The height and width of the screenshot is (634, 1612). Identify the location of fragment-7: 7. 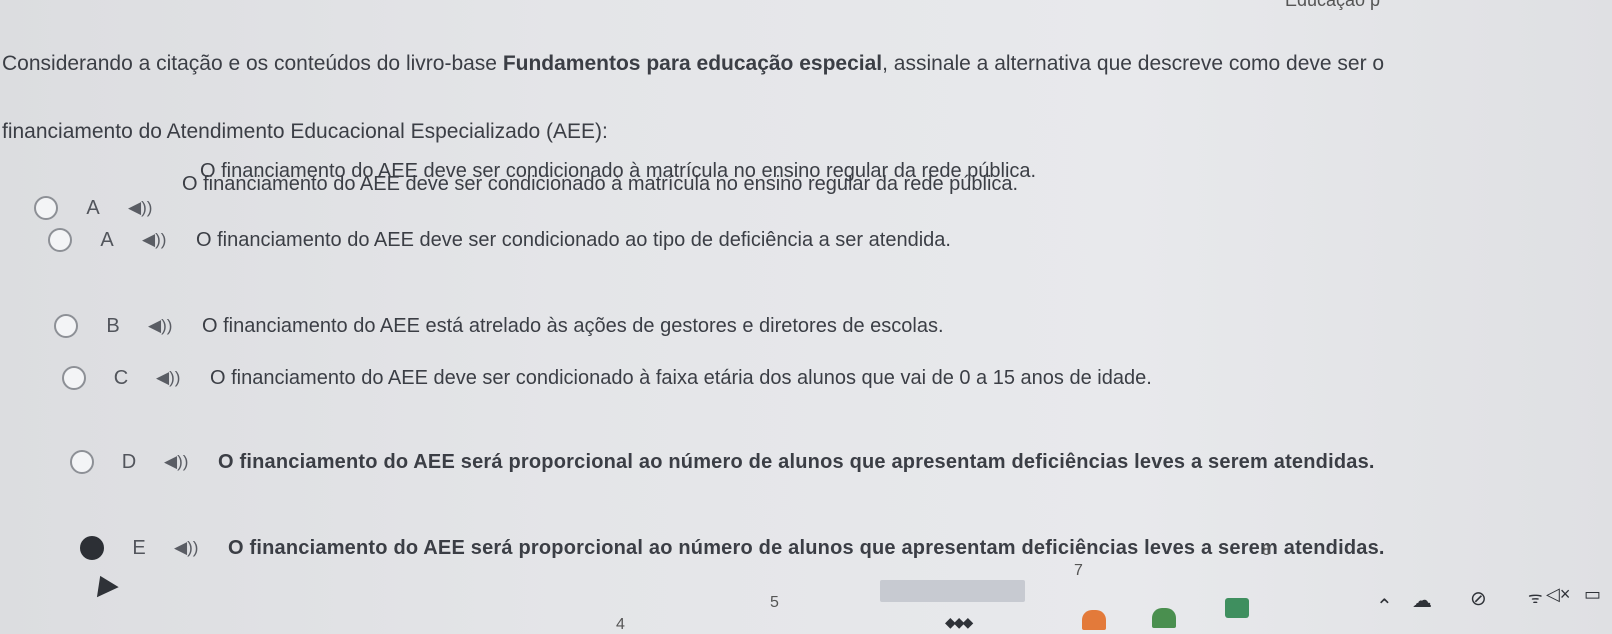
(1078, 570).